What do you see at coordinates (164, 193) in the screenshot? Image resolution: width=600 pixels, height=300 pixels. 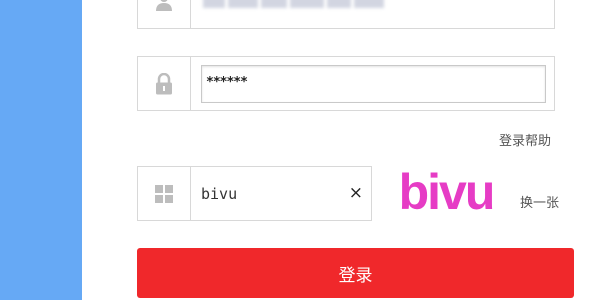 I see `grid-icon` at bounding box center [164, 193].